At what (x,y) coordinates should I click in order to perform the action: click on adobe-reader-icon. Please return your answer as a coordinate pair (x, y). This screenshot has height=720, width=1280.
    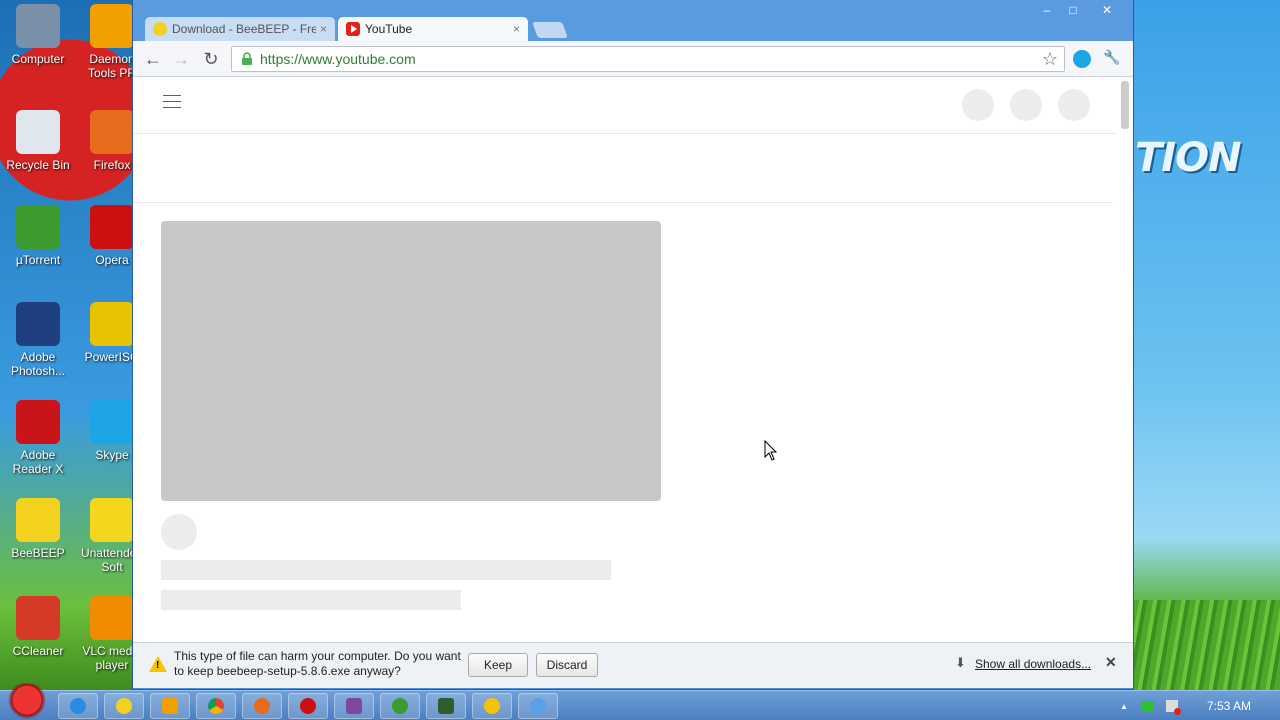
    Looking at the image, I should click on (38, 422).